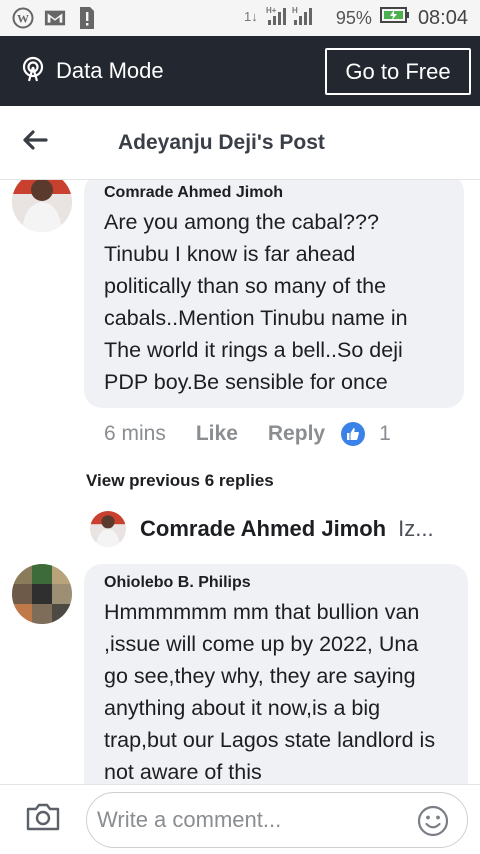  Describe the element at coordinates (251, 16) in the screenshot. I see `svg-text: 1↓` at that location.